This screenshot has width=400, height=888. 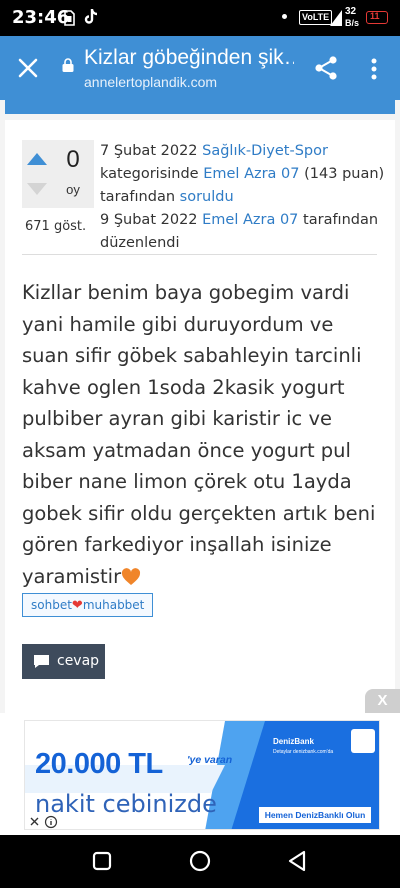 I want to click on ad-line2: nakit cebinizde, so click(x=126, y=804).